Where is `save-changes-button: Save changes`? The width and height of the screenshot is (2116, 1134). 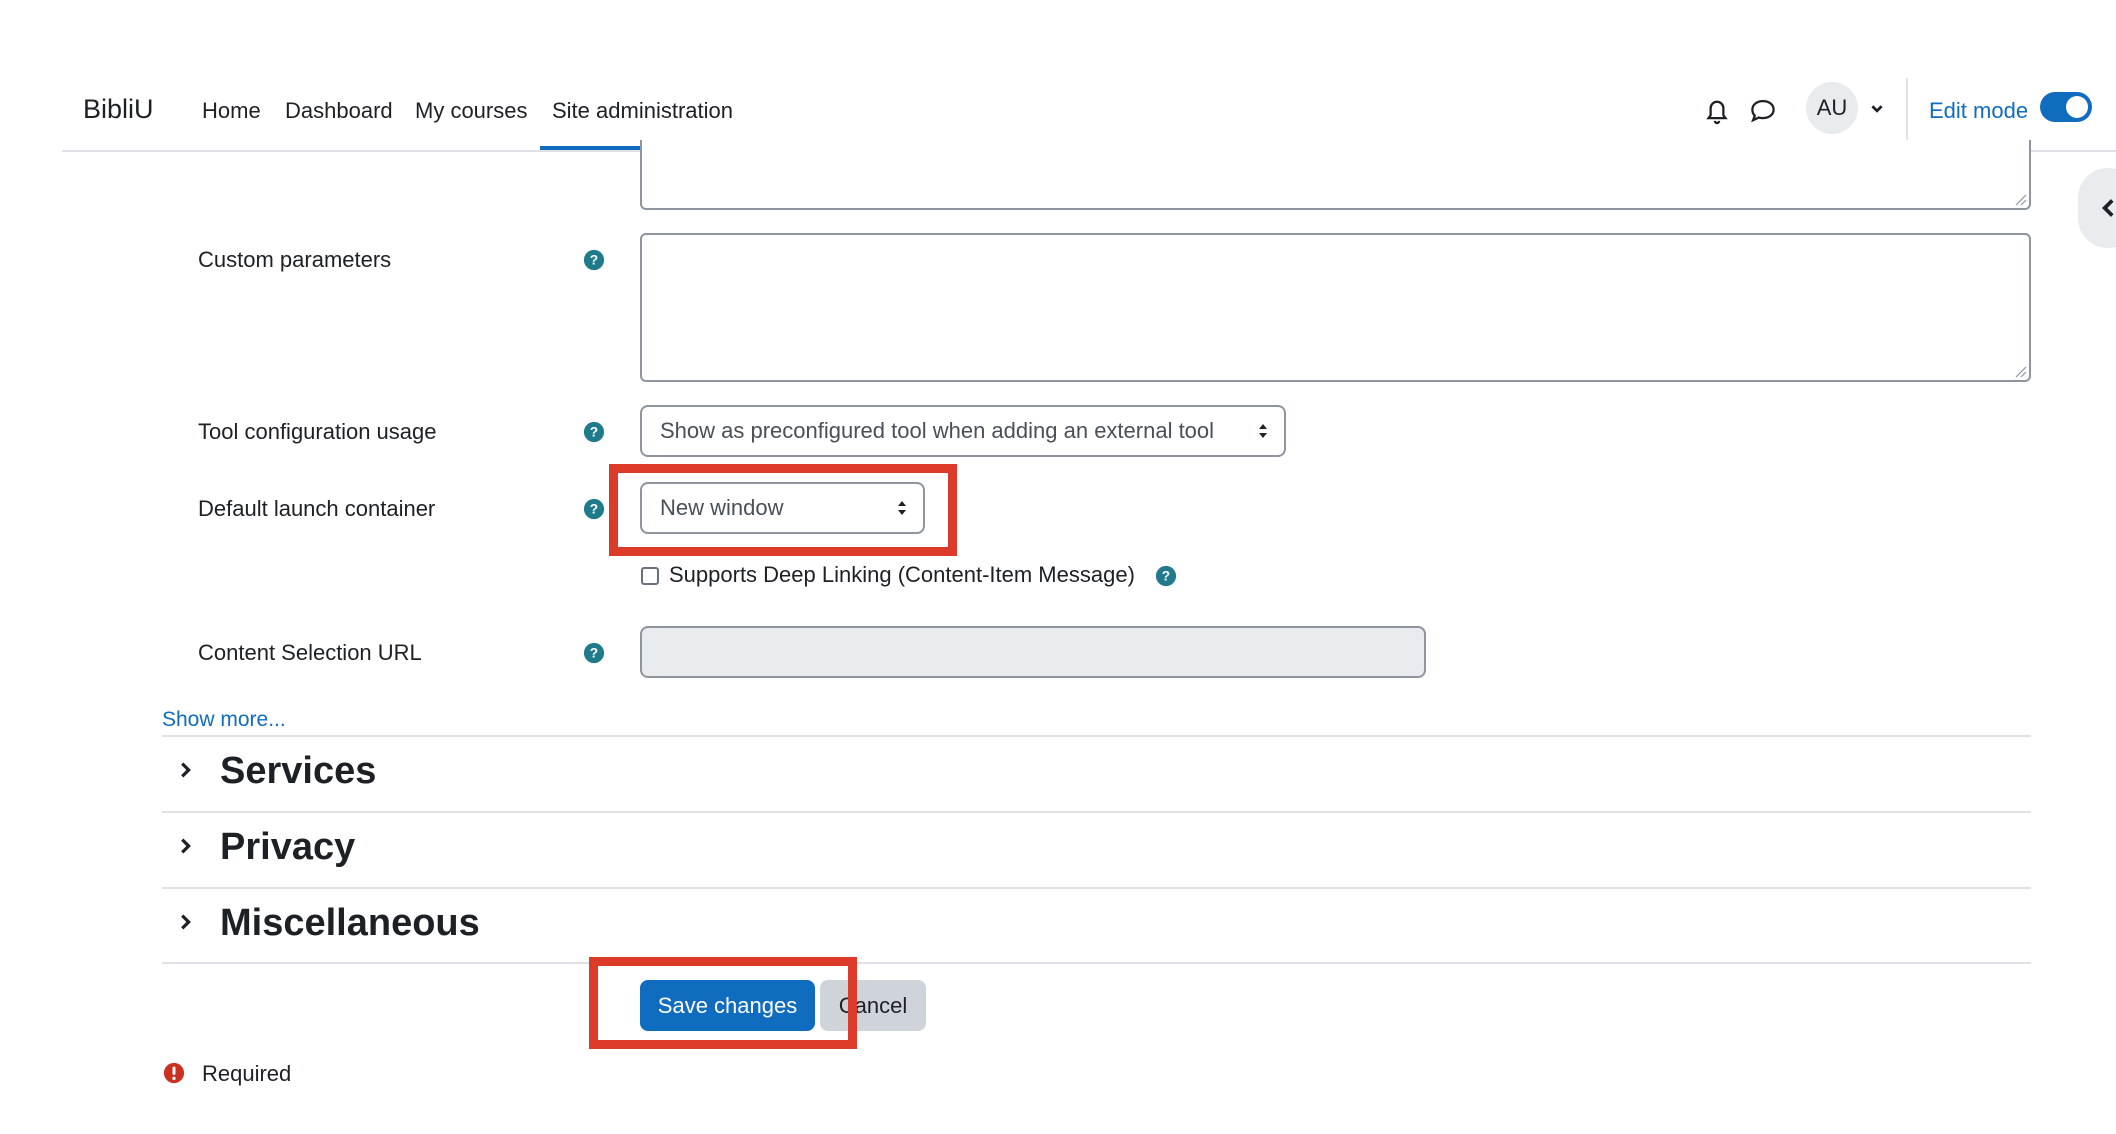
save-changes-button: Save changes is located at coordinates (727, 1005).